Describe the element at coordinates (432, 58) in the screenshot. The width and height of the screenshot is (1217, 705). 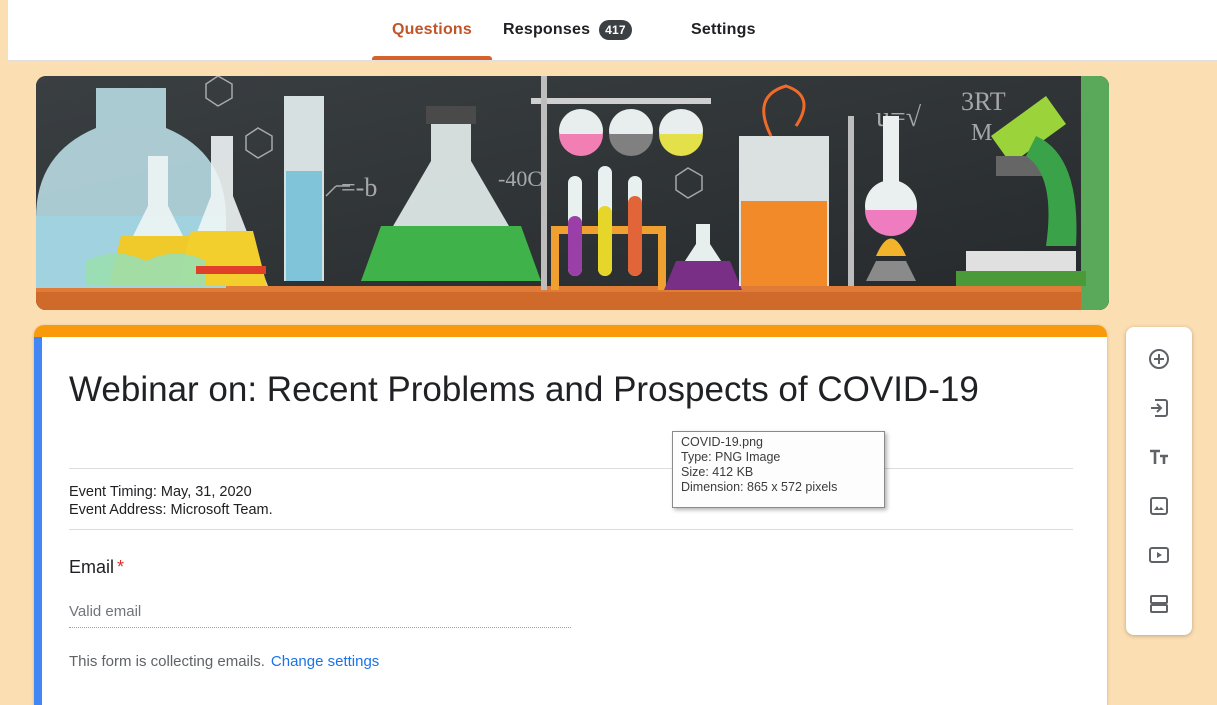
I see `active-tab-indicator` at that location.